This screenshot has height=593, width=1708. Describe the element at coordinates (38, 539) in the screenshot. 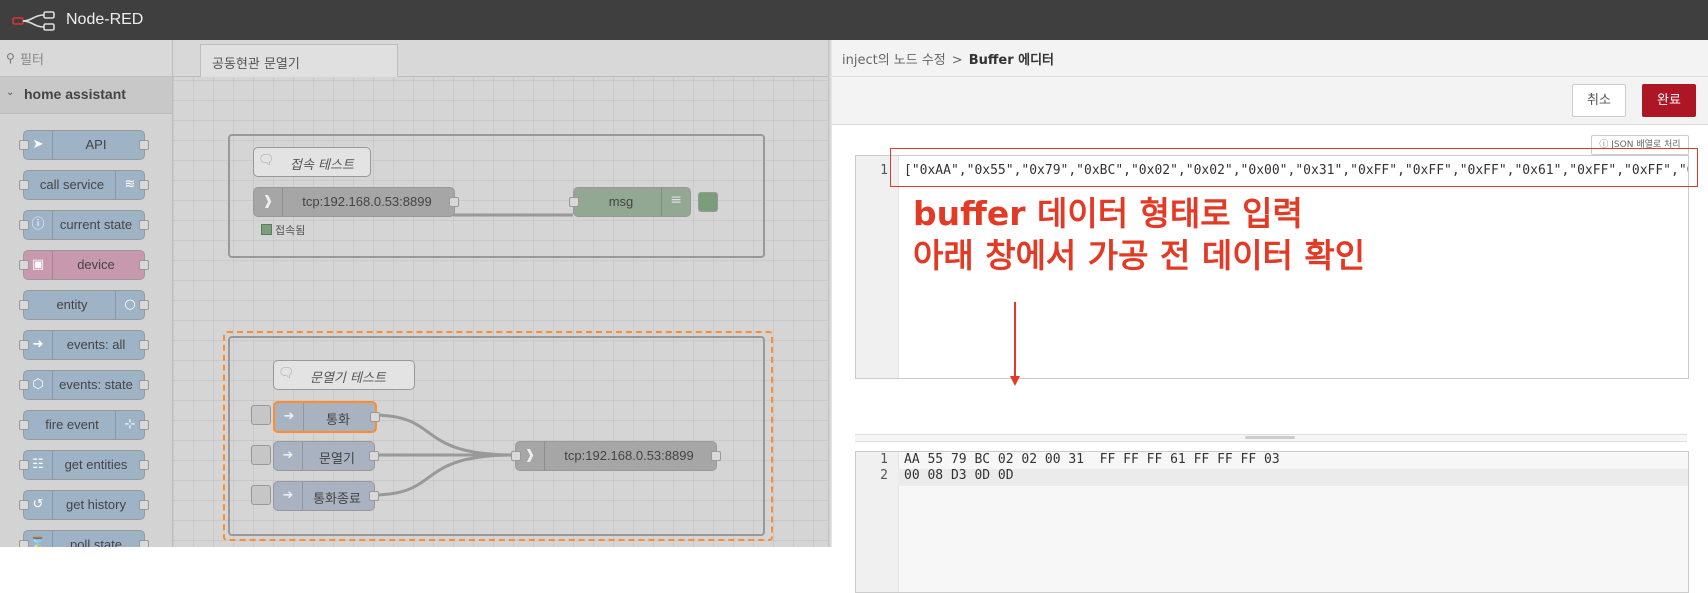

I see `timer-icon: ⌛` at that location.